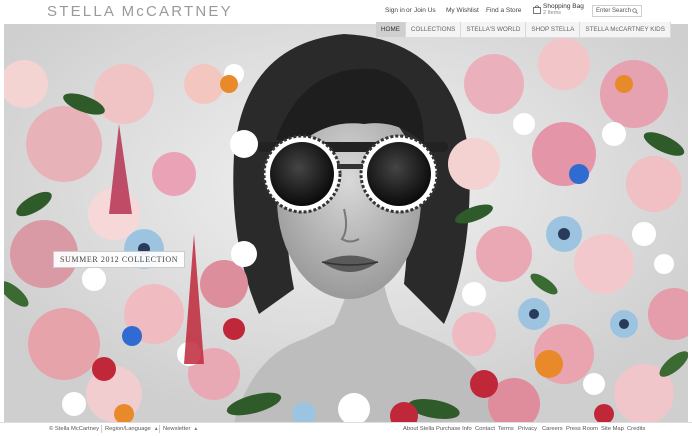 The width and height of the screenshot is (692, 436). I want to click on find-store-link: Find a Store, so click(503, 10).